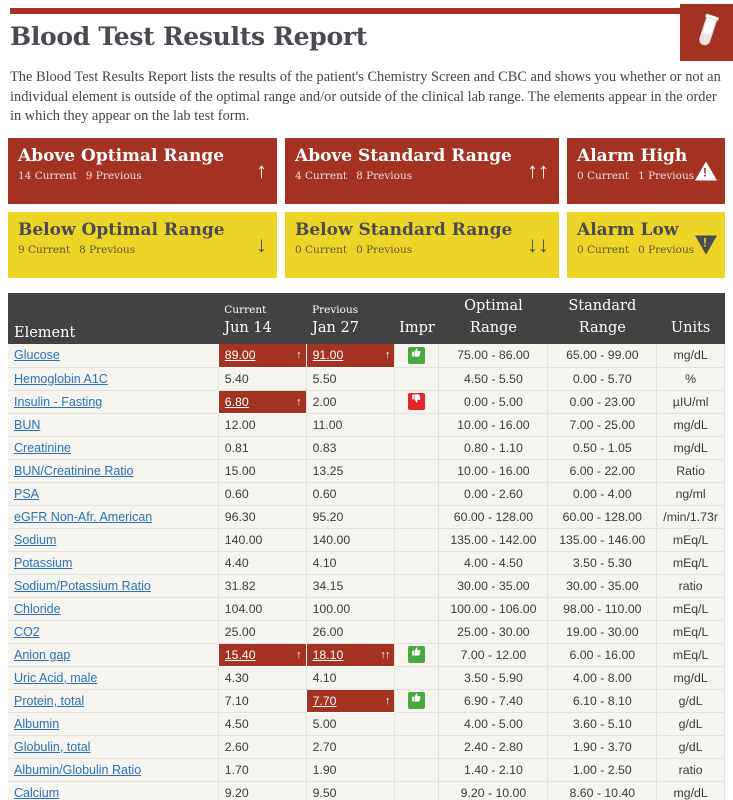 The image size is (733, 800). Describe the element at coordinates (236, 378) in the screenshot. I see `row-current-cell-value: 5.40` at that location.